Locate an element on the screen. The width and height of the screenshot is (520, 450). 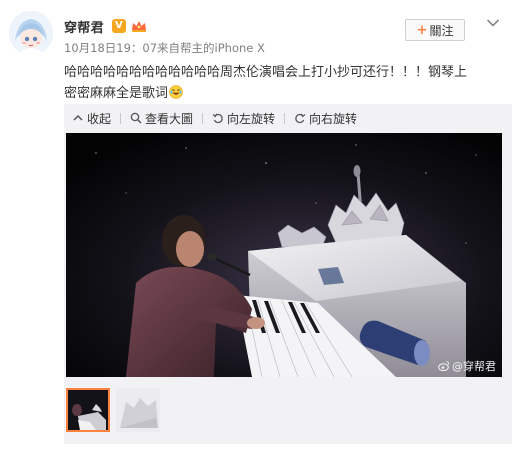
post-meta: 10月18日19：07 来自 帮主的iPhone X is located at coordinates (164, 48).